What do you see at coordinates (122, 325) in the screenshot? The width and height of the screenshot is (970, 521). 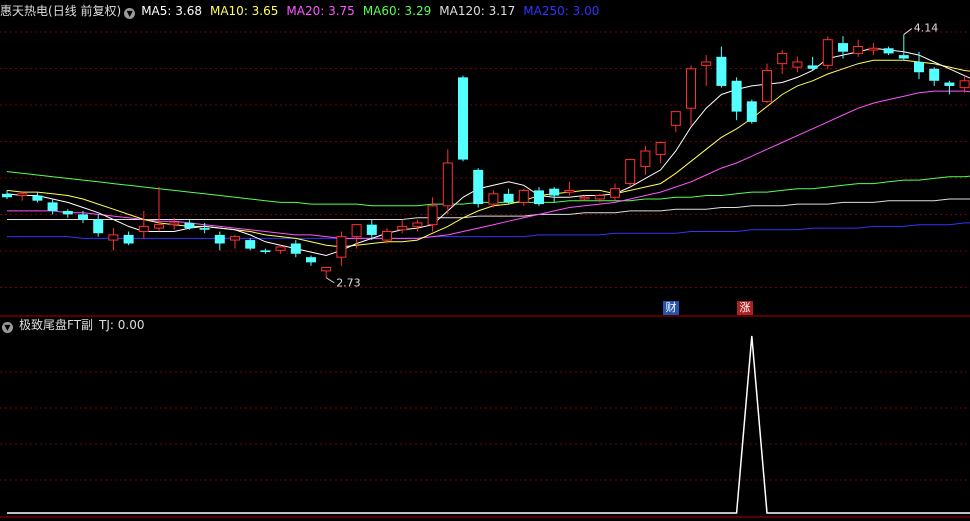 I see `indicator-value: TJ: 0.00` at bounding box center [122, 325].